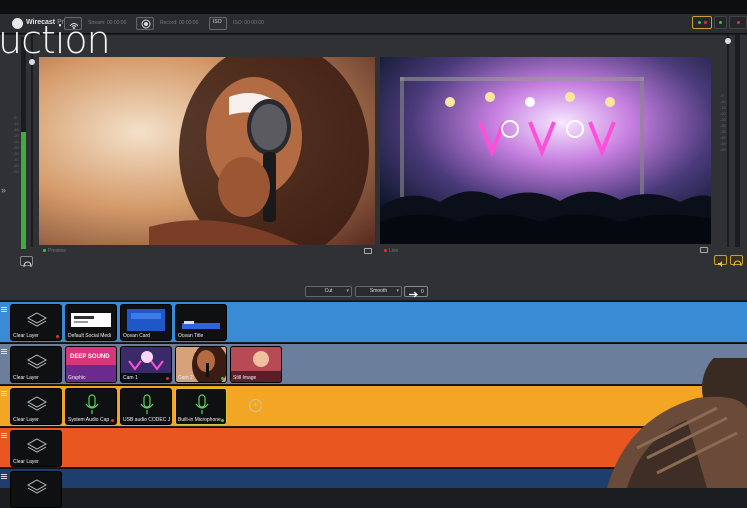 The image size is (747, 508). Describe the element at coordinates (16, 144) in the screenshot. I see `preview-meter-ticks: -5 -10 -15 -20 -25 -30 -35 -40 -45 -50` at that location.